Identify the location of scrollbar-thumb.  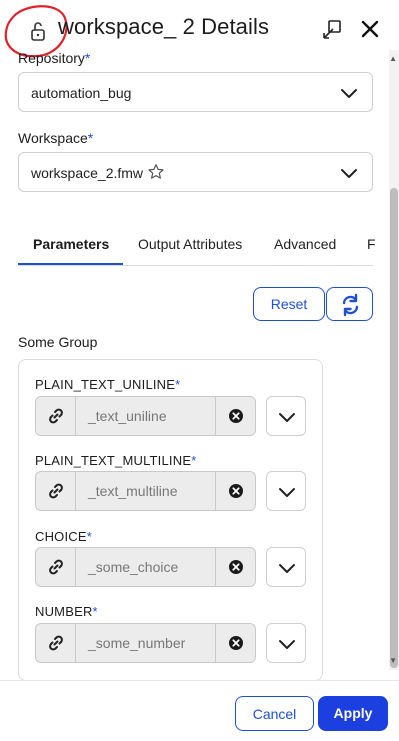
(394, 428).